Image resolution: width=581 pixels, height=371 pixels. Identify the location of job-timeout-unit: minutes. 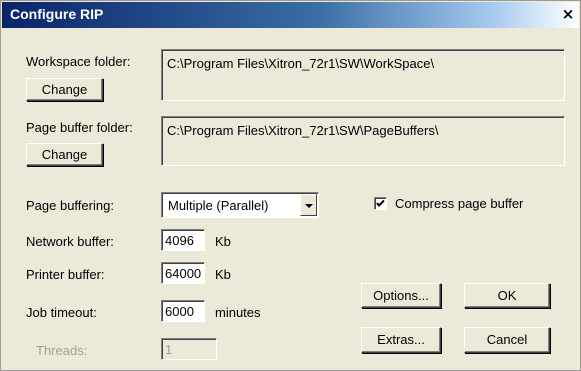
(238, 312).